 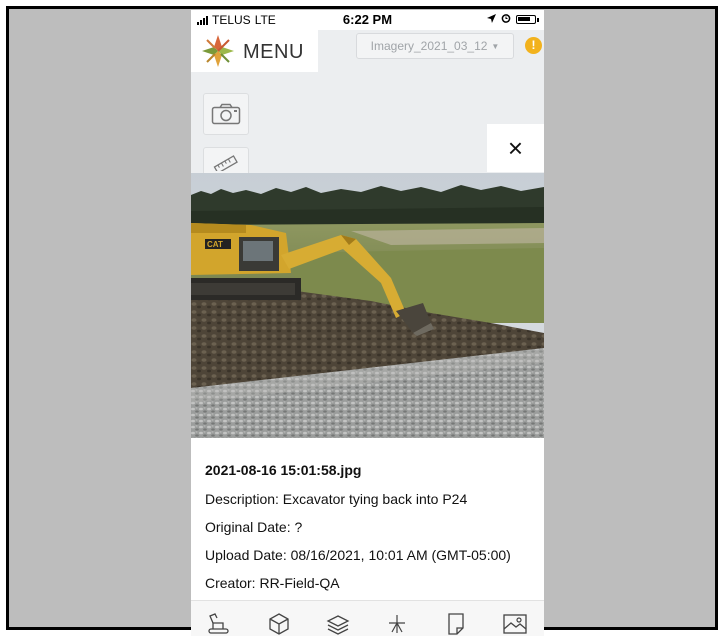 I want to click on document-button, so click(x=456, y=622).